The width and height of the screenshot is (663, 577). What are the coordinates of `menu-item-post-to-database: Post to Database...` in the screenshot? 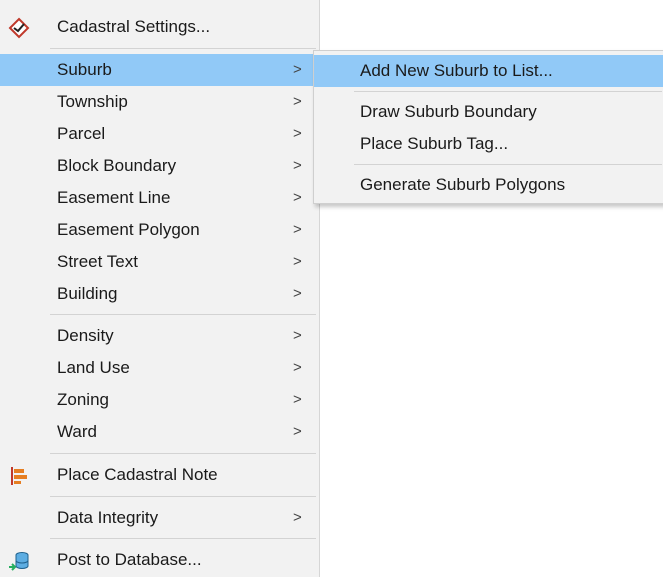 It's located at (159, 560).